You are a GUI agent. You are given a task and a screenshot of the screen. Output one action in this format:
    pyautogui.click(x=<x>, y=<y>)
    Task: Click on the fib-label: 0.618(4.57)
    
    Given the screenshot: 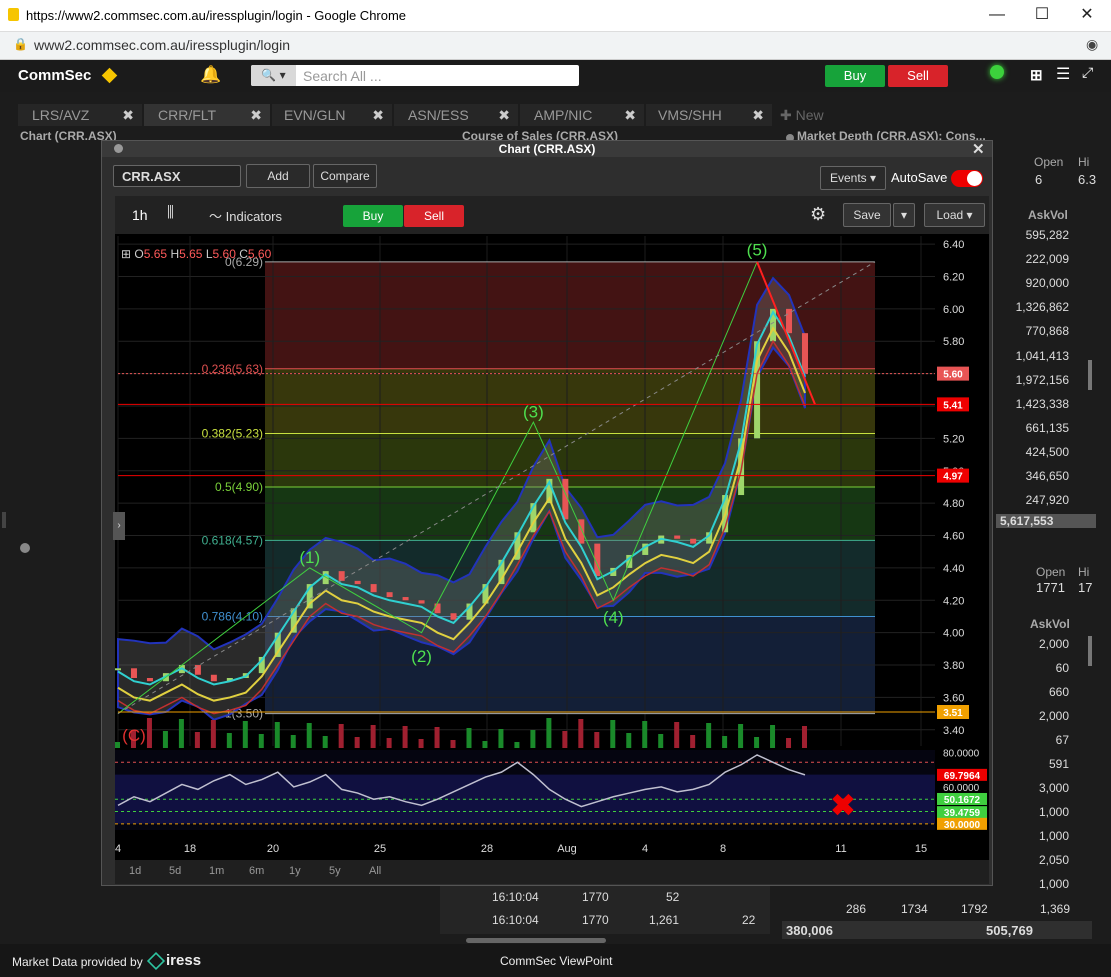 What is the action you would take?
    pyautogui.click(x=232, y=540)
    